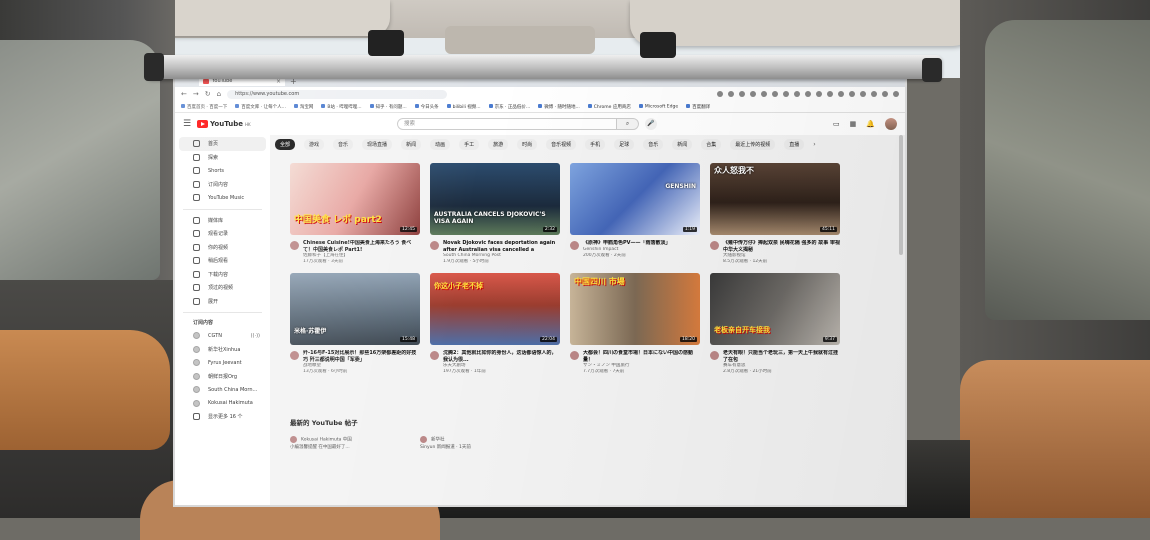 The height and width of the screenshot is (540, 1150). What do you see at coordinates (440, 144) in the screenshot?
I see `chip: 动画` at bounding box center [440, 144].